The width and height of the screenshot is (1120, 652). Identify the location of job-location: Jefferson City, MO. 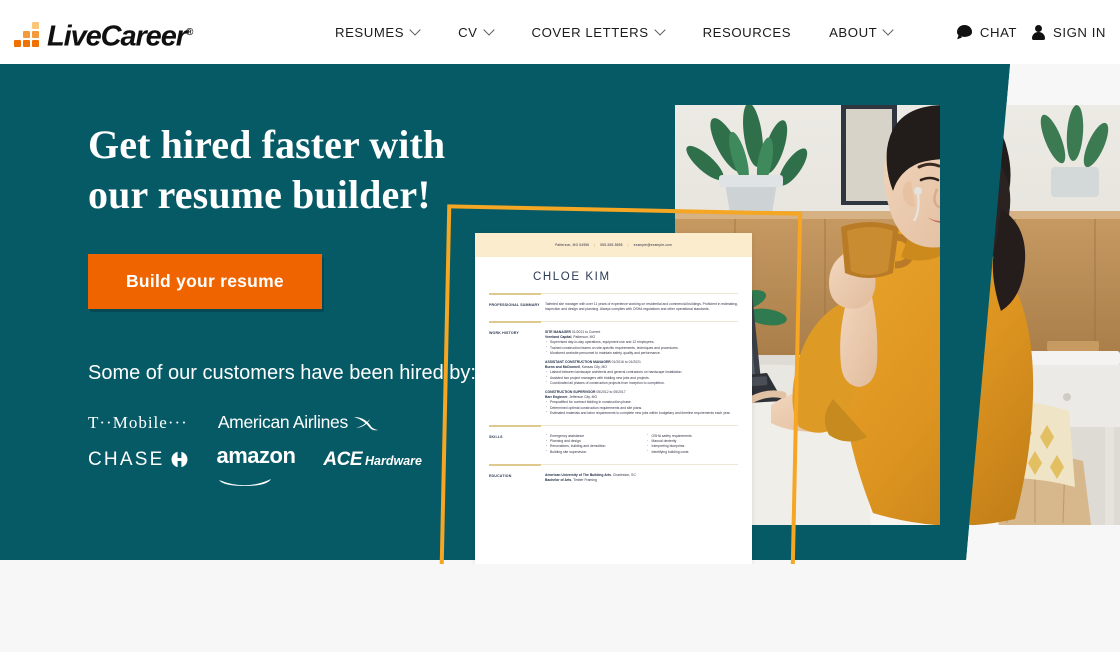
(583, 397).